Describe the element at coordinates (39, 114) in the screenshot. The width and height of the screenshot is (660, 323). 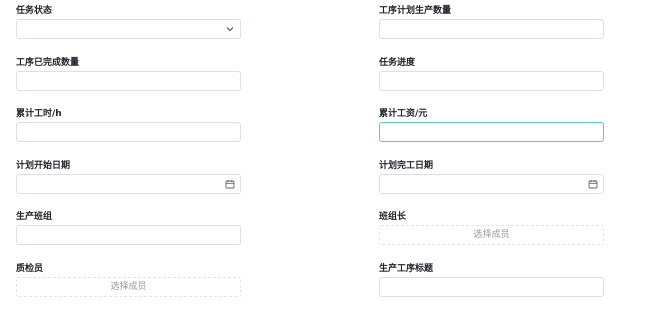
I see `cumulative-hours-label: 累计工时/h` at that location.